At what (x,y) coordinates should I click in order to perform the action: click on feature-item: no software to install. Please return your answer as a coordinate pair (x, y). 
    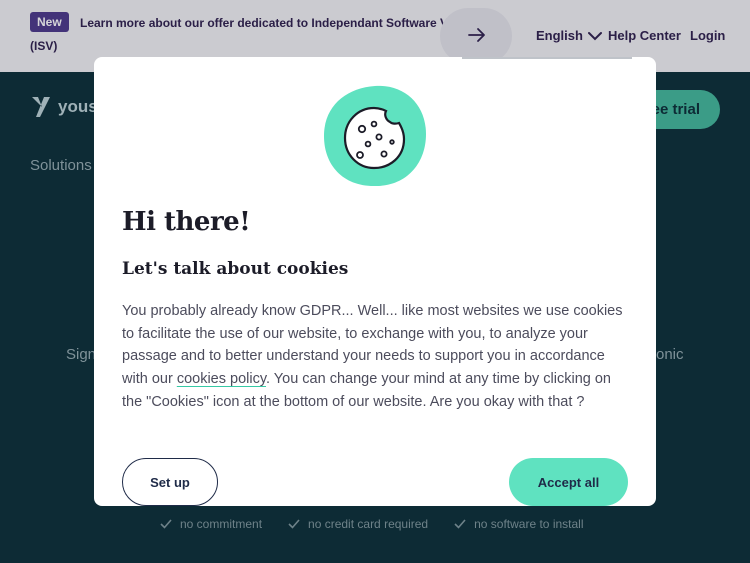
    Looking at the image, I should click on (519, 524).